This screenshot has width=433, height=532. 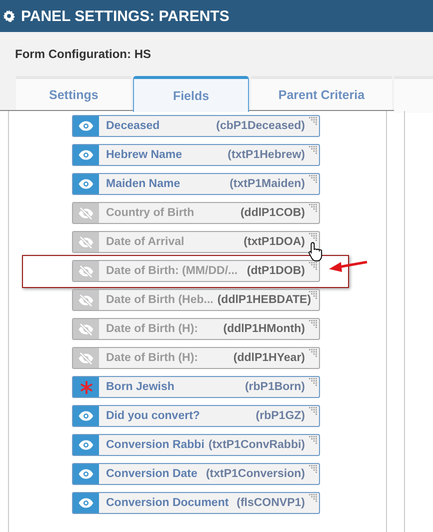 What do you see at coordinates (196, 387) in the screenshot?
I see `field-item: Born Jewish (rbP1Born)` at bounding box center [196, 387].